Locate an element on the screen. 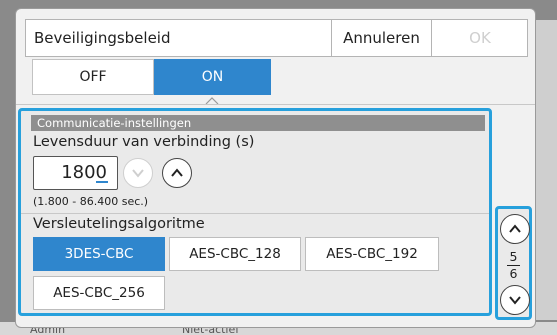  page-navigator: 5 6 is located at coordinates (513, 263).